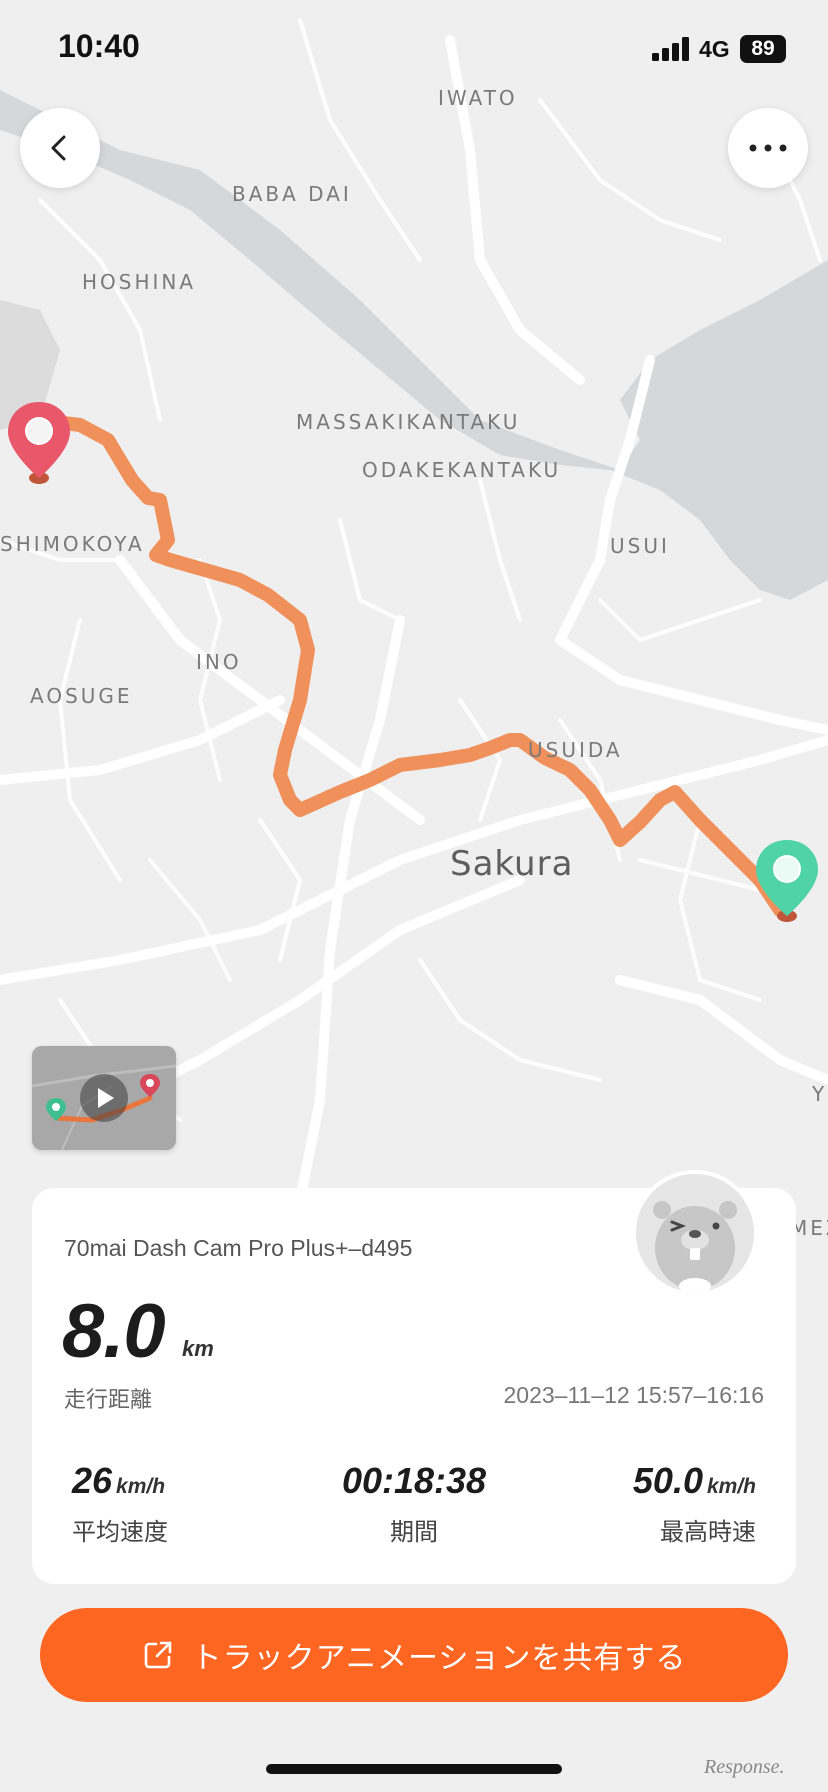  Describe the element at coordinates (414, 50) in the screenshot. I see `status-bar: 10:40 4G 89` at that location.